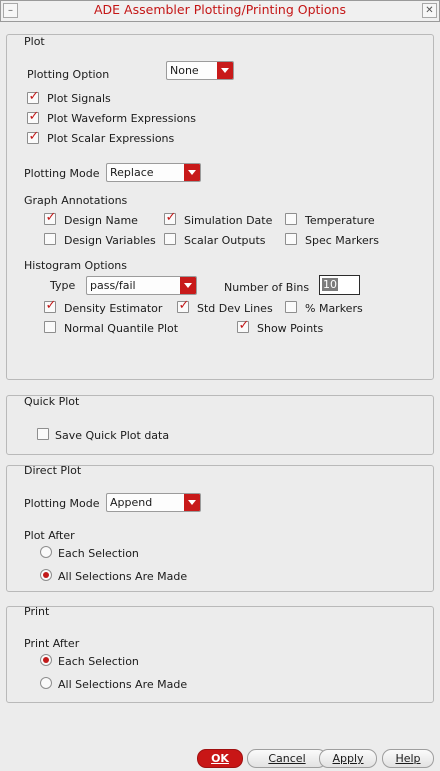  Describe the element at coordinates (291, 219) in the screenshot. I see `temperature-checkbox` at that location.